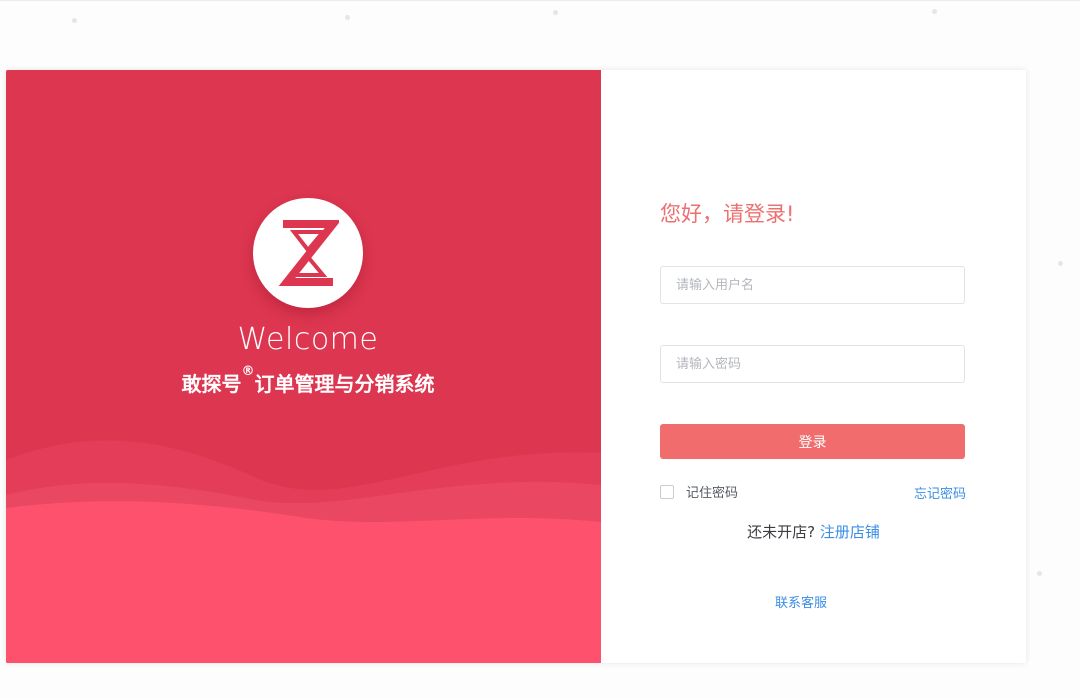  Describe the element at coordinates (940, 492) in the screenshot. I see `forgot-password-link: 忘记密码` at that location.